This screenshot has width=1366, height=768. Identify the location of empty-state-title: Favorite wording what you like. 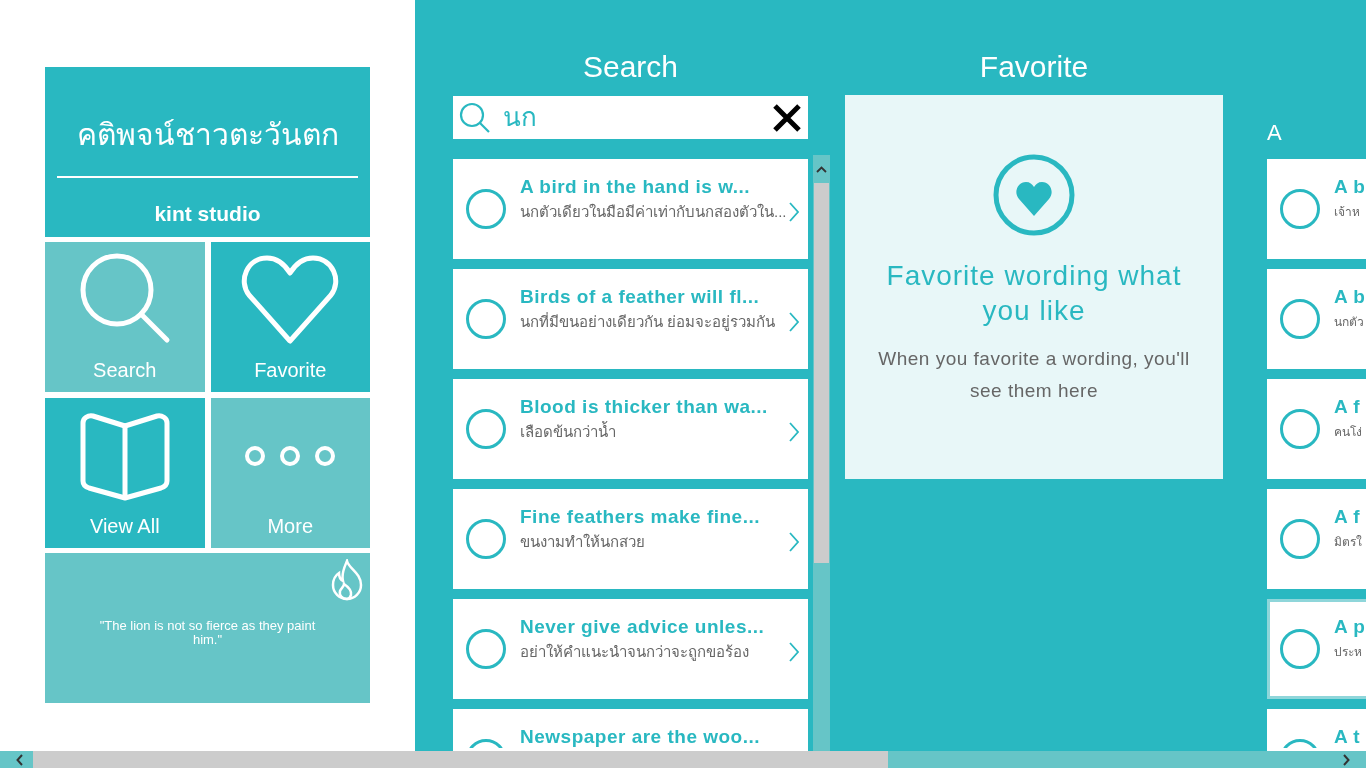
(1034, 293).